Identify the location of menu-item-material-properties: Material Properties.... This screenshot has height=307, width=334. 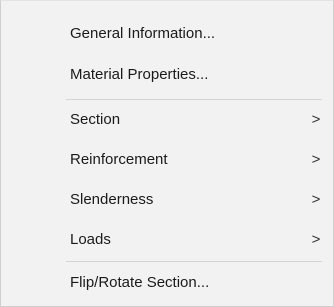
(167, 74).